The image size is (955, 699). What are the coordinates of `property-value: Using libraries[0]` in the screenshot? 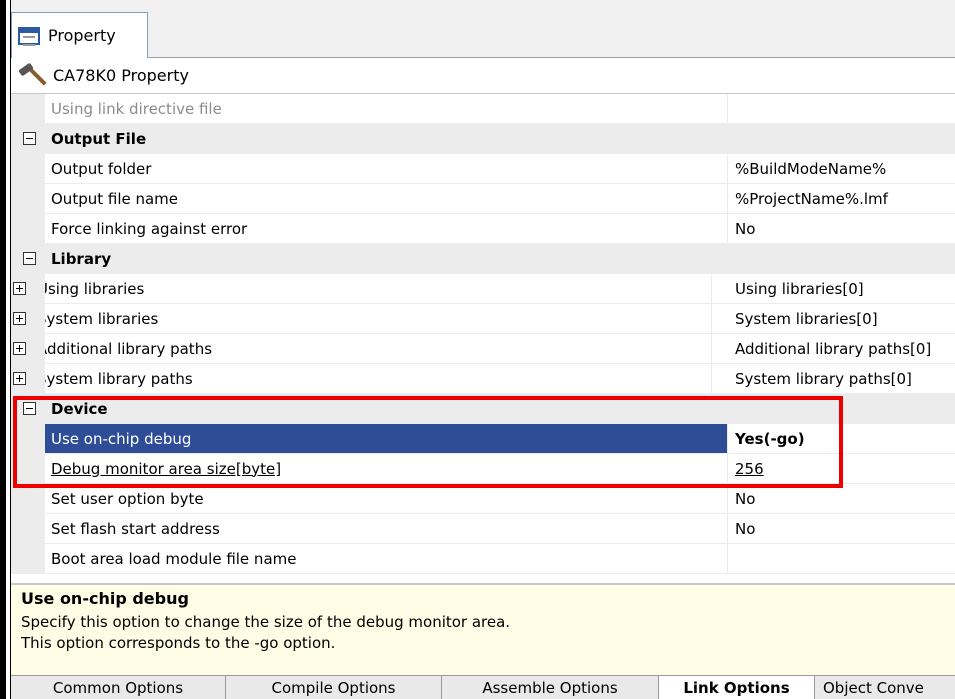 It's located at (841, 288).